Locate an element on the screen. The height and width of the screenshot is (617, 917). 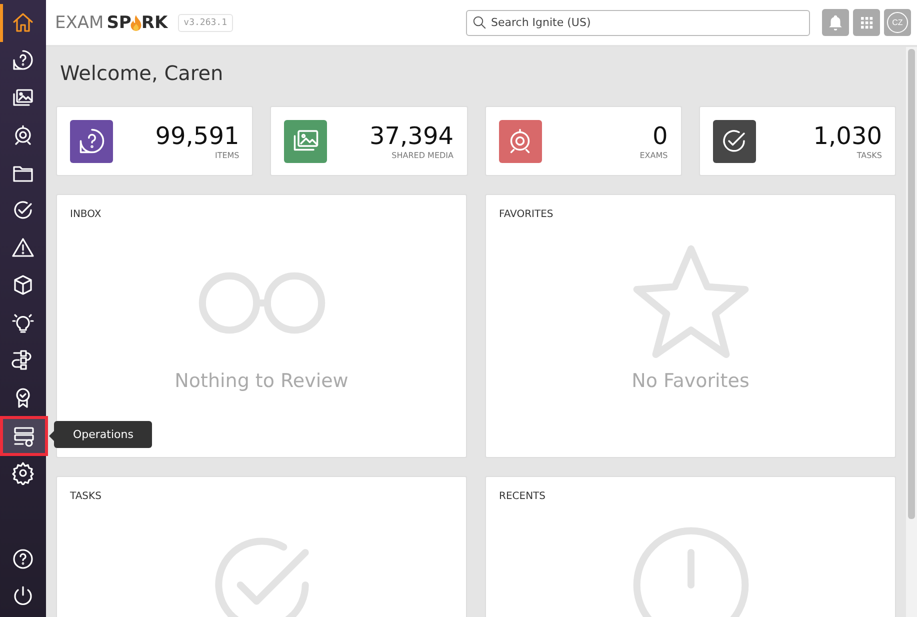
house-icon is located at coordinates (23, 22).